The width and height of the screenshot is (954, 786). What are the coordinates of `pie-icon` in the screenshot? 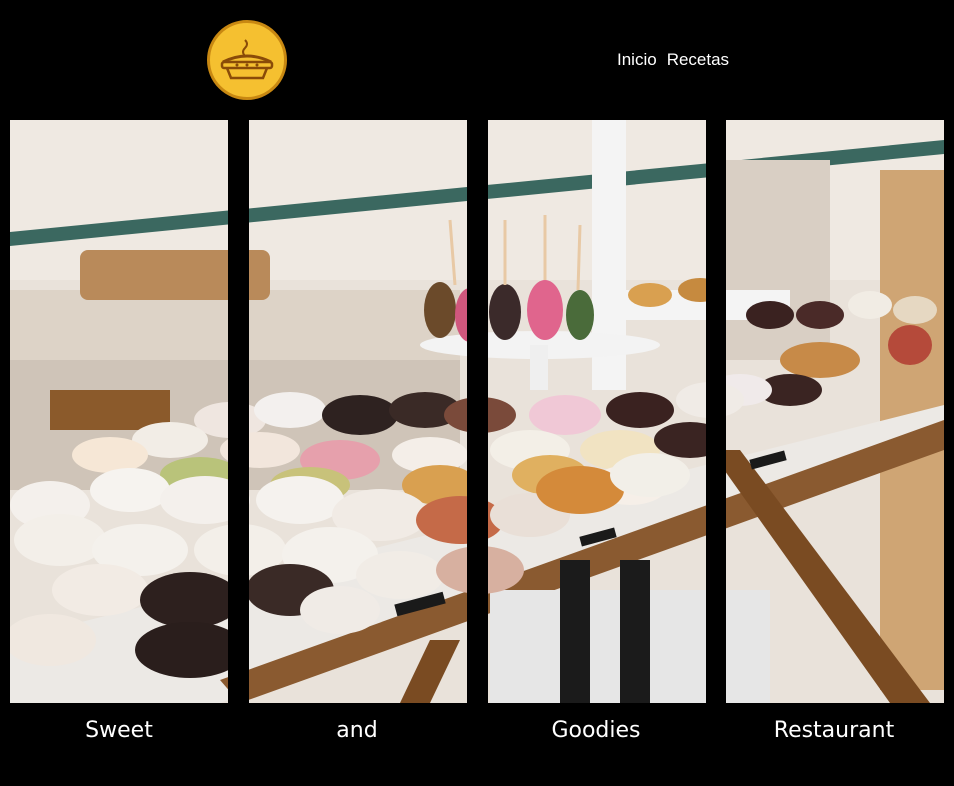 It's located at (247, 59).